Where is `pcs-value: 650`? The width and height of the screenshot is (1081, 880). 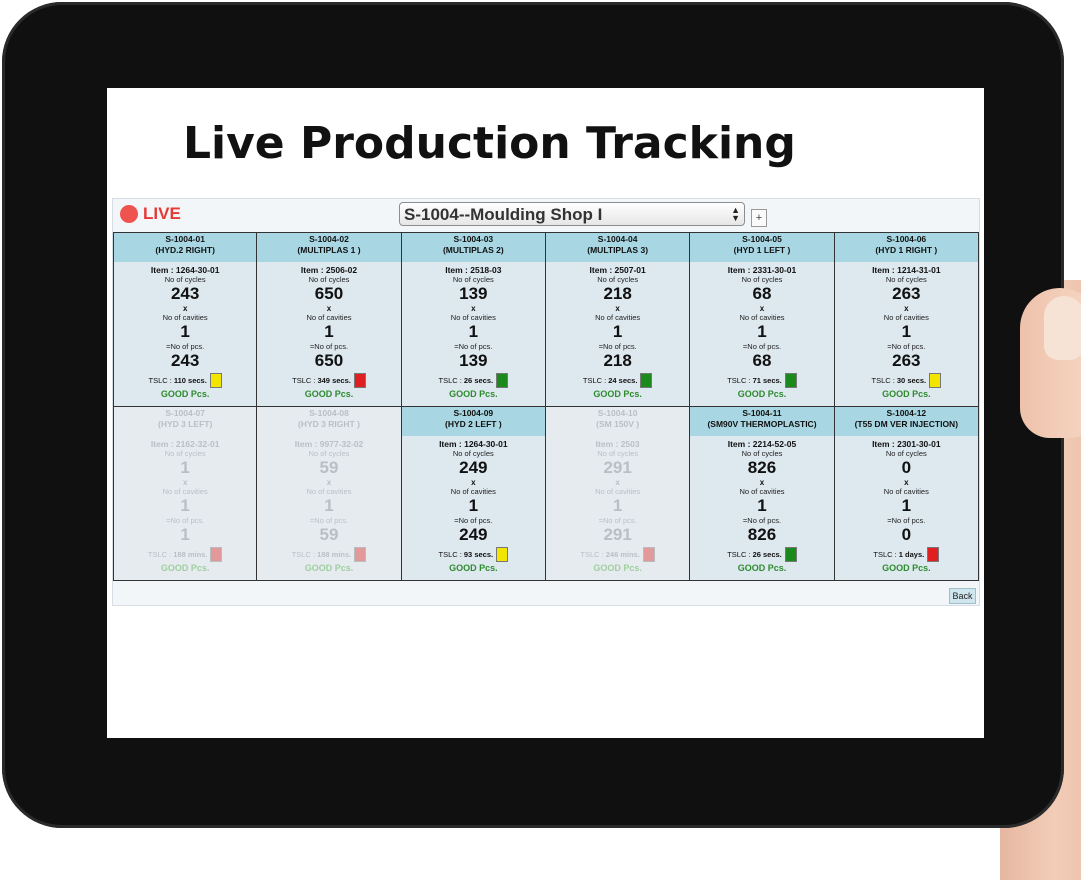 pcs-value: 650 is located at coordinates (329, 360).